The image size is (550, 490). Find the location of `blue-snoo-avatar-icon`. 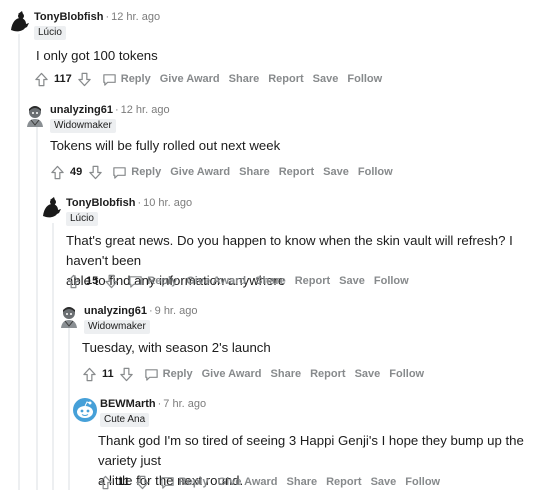

blue-snoo-avatar-icon is located at coordinates (85, 410).